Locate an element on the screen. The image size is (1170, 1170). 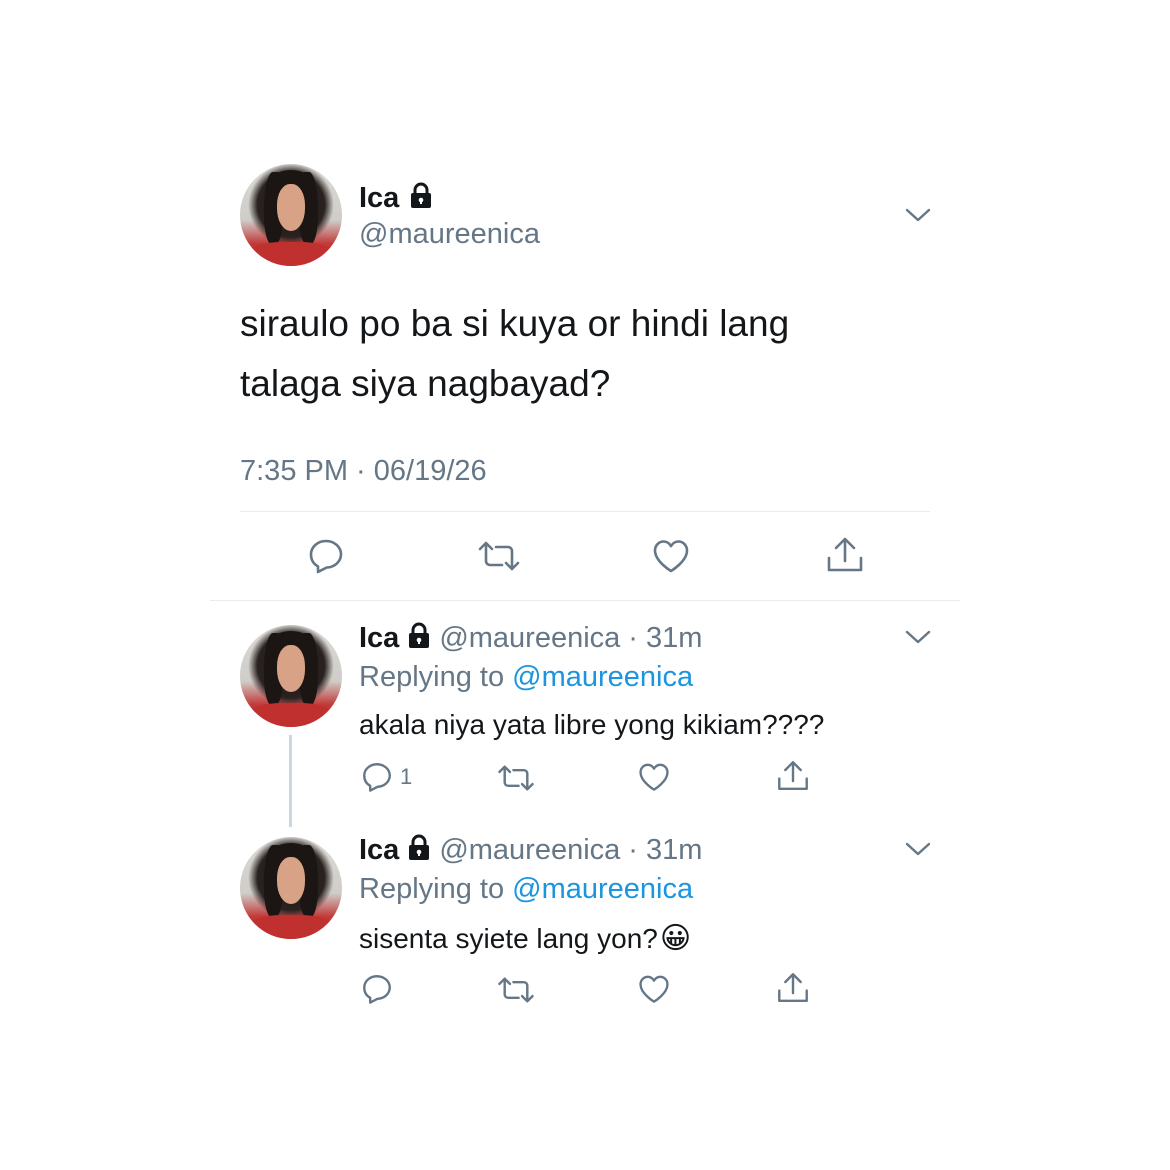
tweet-text-line: siraulo po ba si kuya or hindi lang is located at coordinates (515, 323).